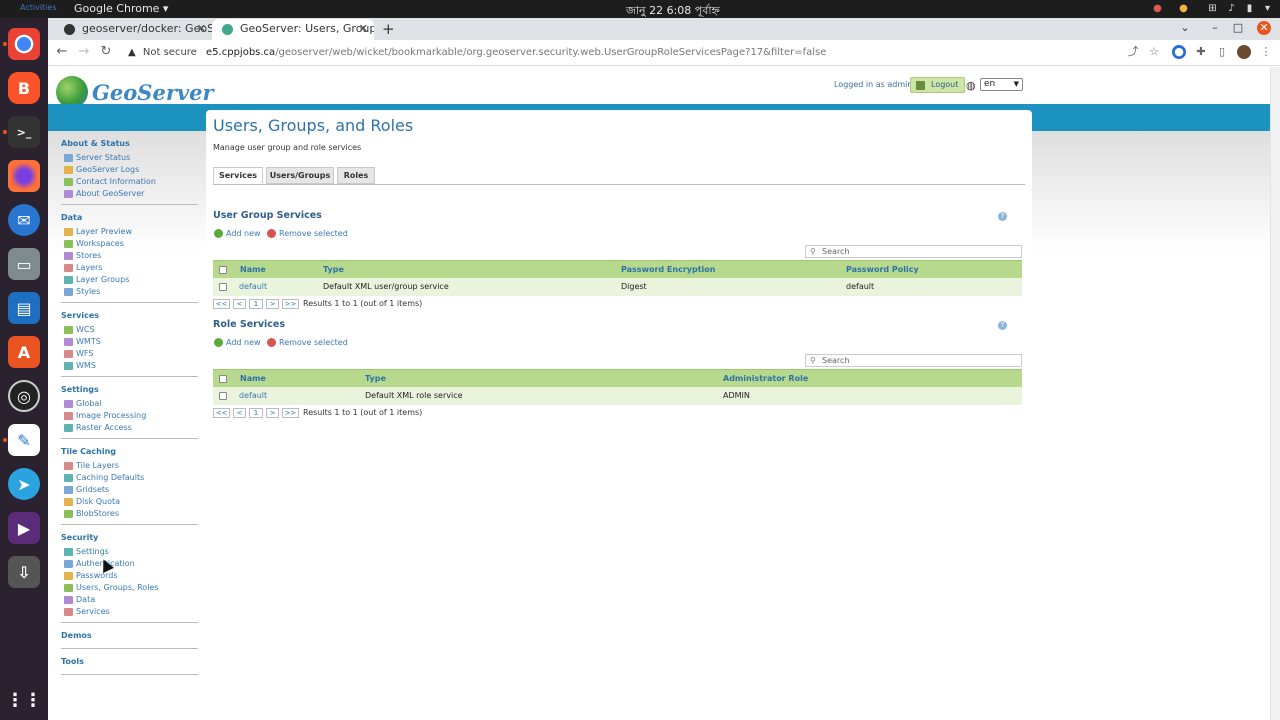  What do you see at coordinates (238, 175) in the screenshot?
I see `tab-services: Services` at bounding box center [238, 175].